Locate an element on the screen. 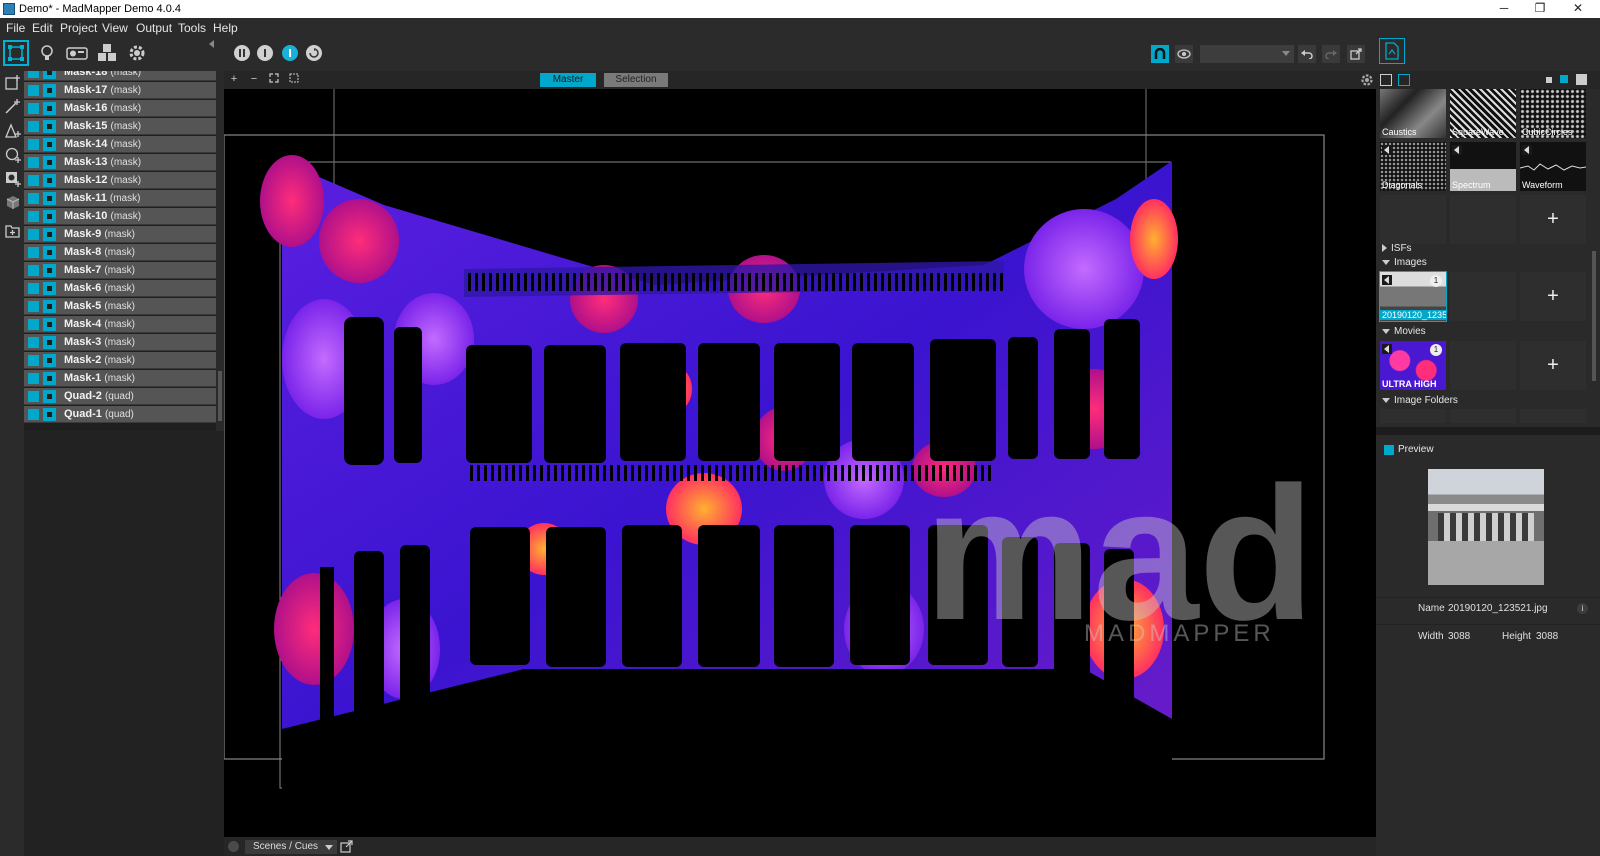  isfs-section-header: ISFs is located at coordinates (1397, 248).